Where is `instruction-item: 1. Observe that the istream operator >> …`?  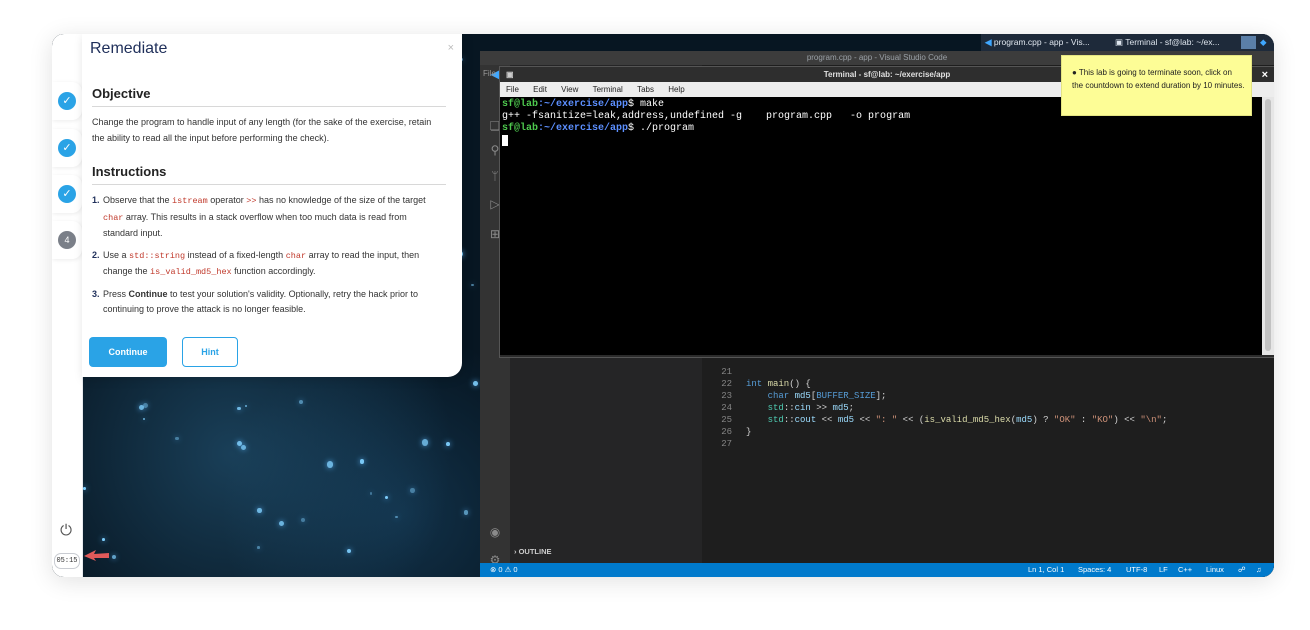
instruction-item: 1. Observe that the istream operator >> … is located at coordinates (259, 216).